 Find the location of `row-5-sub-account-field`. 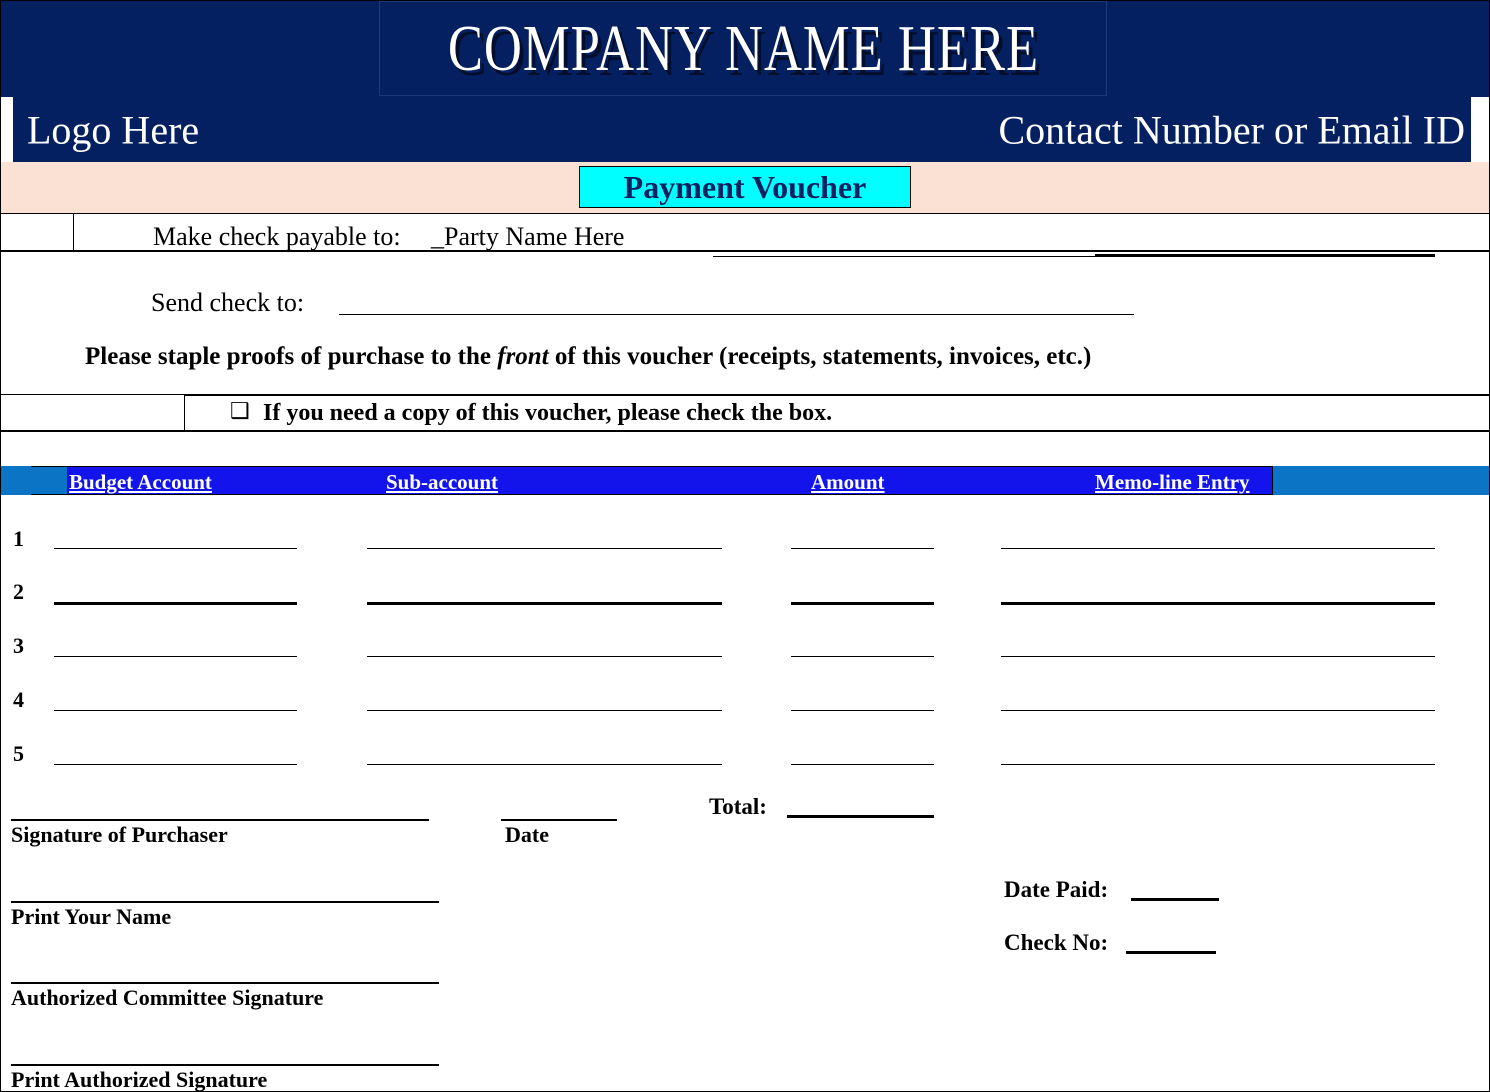

row-5-sub-account-field is located at coordinates (544, 764).